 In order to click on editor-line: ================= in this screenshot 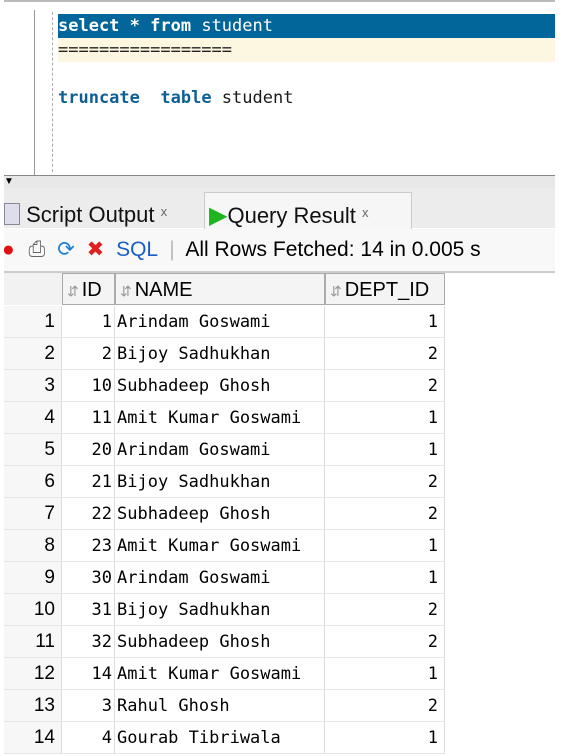, I will do `click(306, 50)`.